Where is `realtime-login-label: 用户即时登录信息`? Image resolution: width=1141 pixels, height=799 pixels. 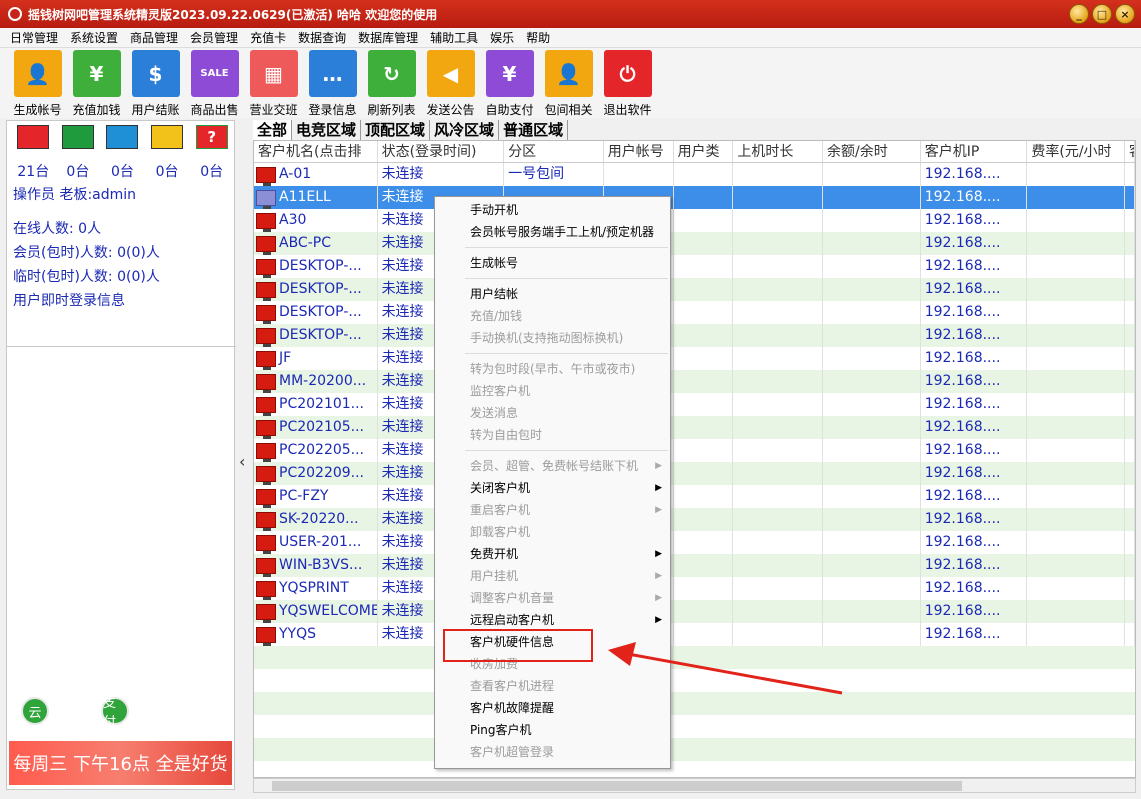 realtime-login-label: 用户即时登录信息 is located at coordinates (120, 301).